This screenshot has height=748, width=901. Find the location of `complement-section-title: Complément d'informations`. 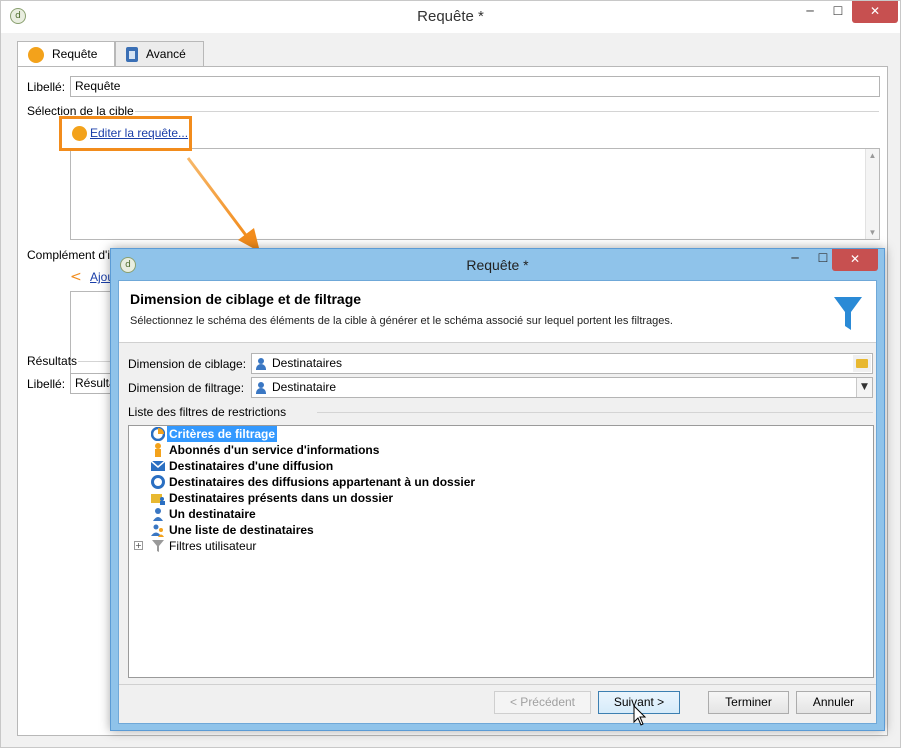

complement-section-title: Complément d'informations is located at coordinates (74, 255).